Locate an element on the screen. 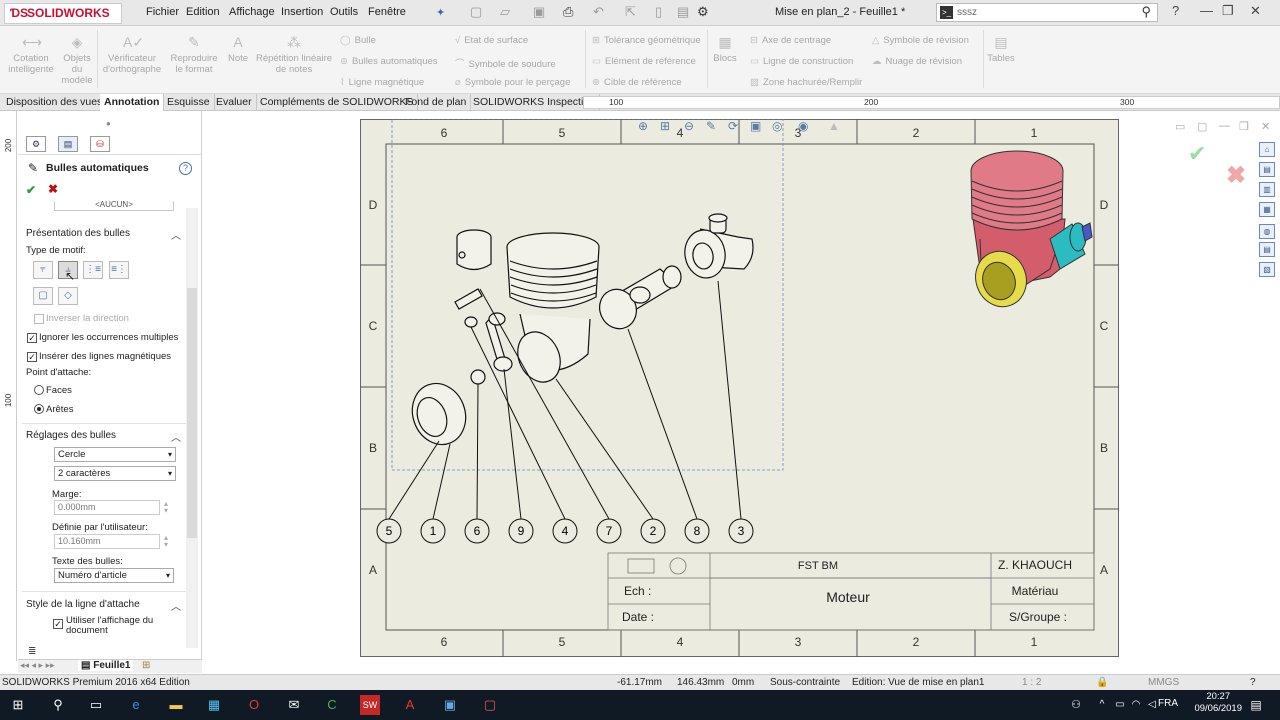 Image resolution: width=1280 pixels, height=720 pixels. acrobat-icon: A is located at coordinates (410, 705).